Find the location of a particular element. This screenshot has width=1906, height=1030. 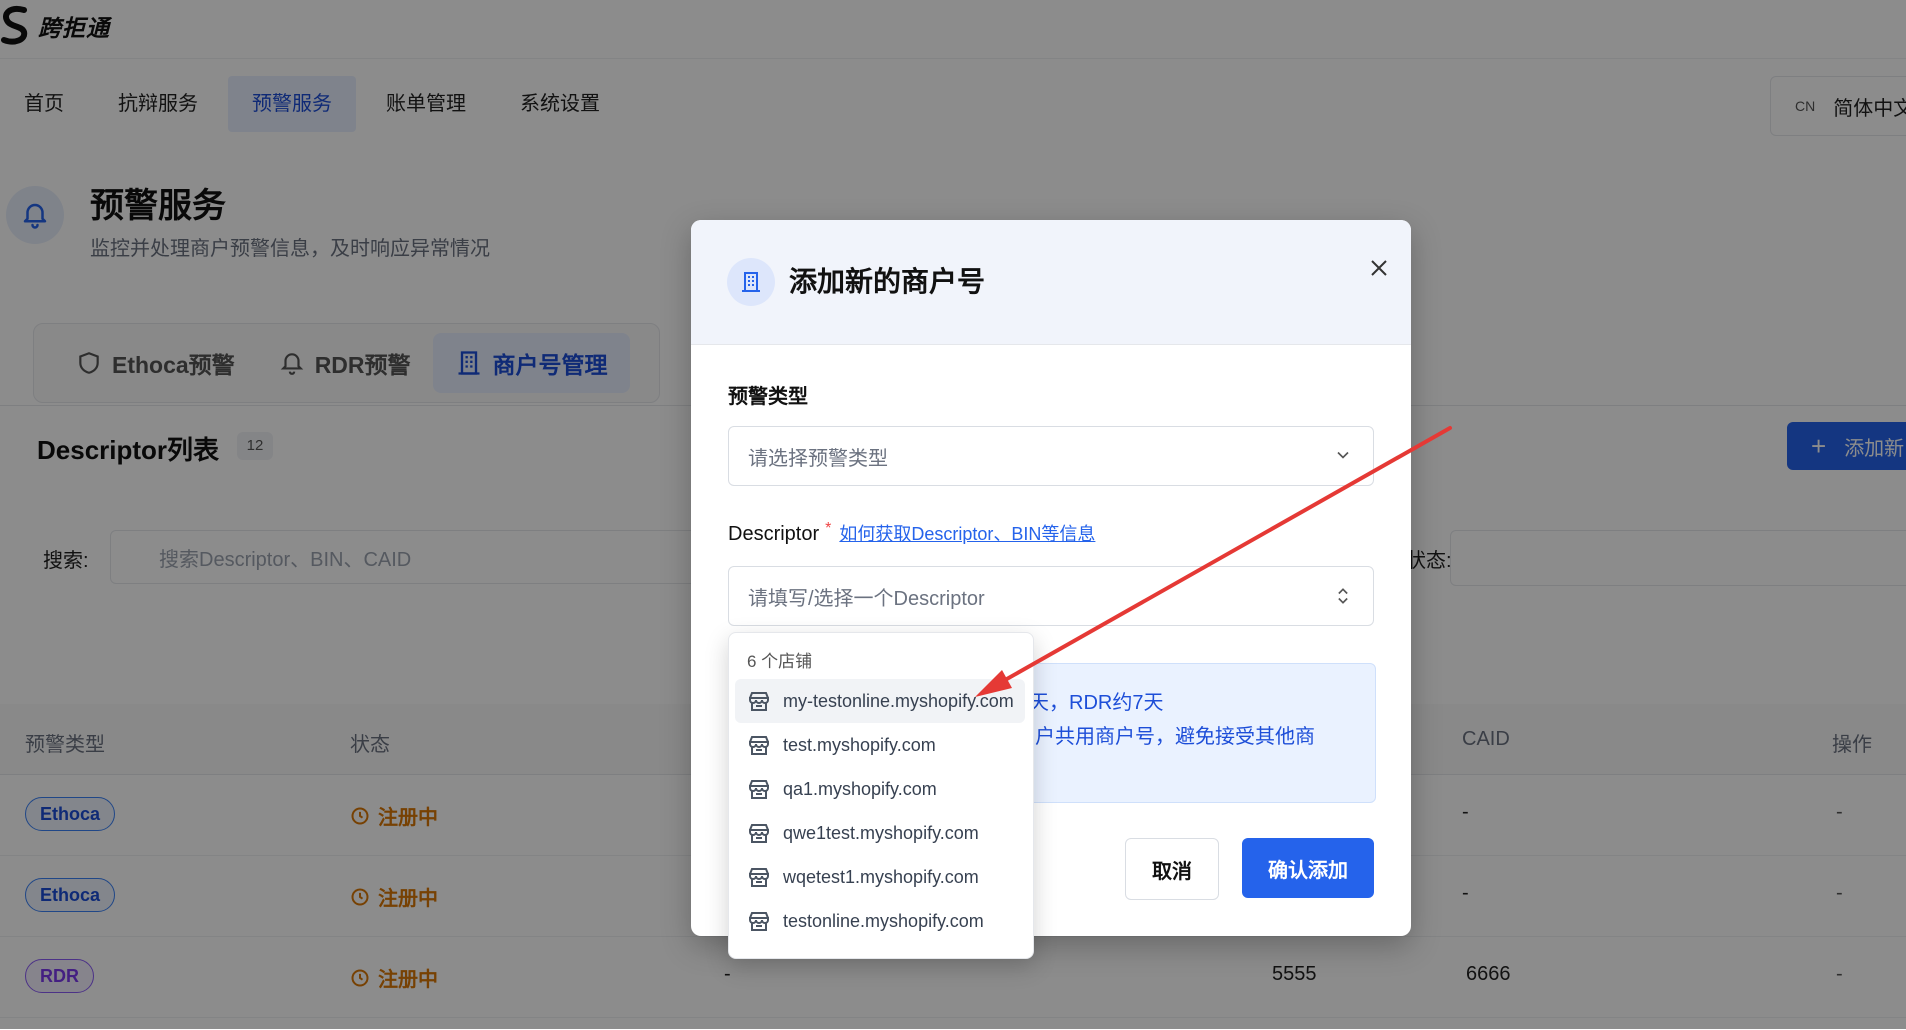

descriptor-label: Descriptor is located at coordinates (774, 534).